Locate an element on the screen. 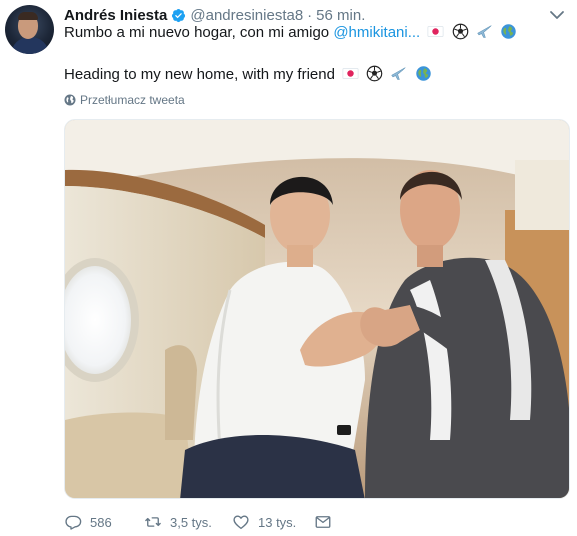 Image resolution: width=577 pixels, height=536 pixels. retweet-icon is located at coordinates (153, 522).